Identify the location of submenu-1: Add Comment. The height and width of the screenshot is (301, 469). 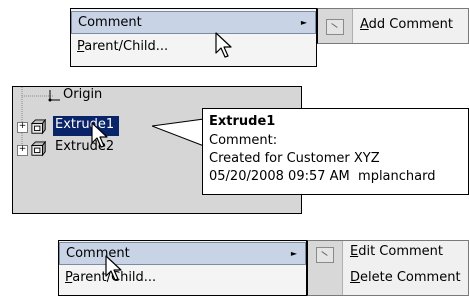
(393, 26).